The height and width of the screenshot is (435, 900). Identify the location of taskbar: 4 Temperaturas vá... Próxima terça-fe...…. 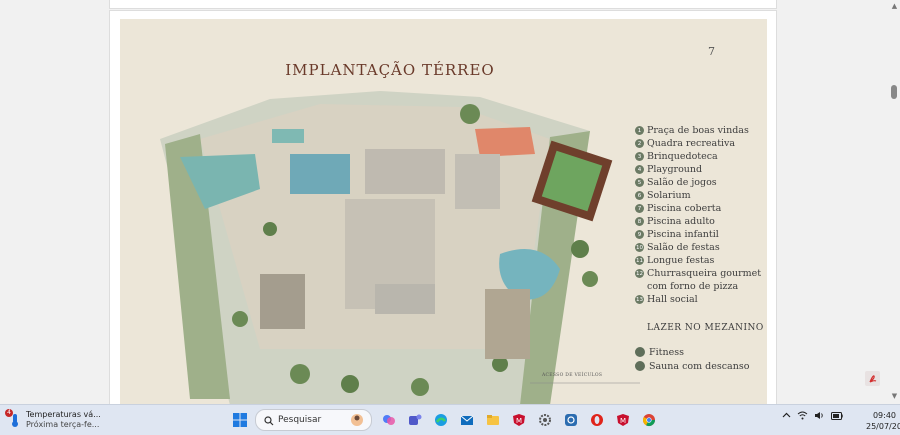
(450, 419).